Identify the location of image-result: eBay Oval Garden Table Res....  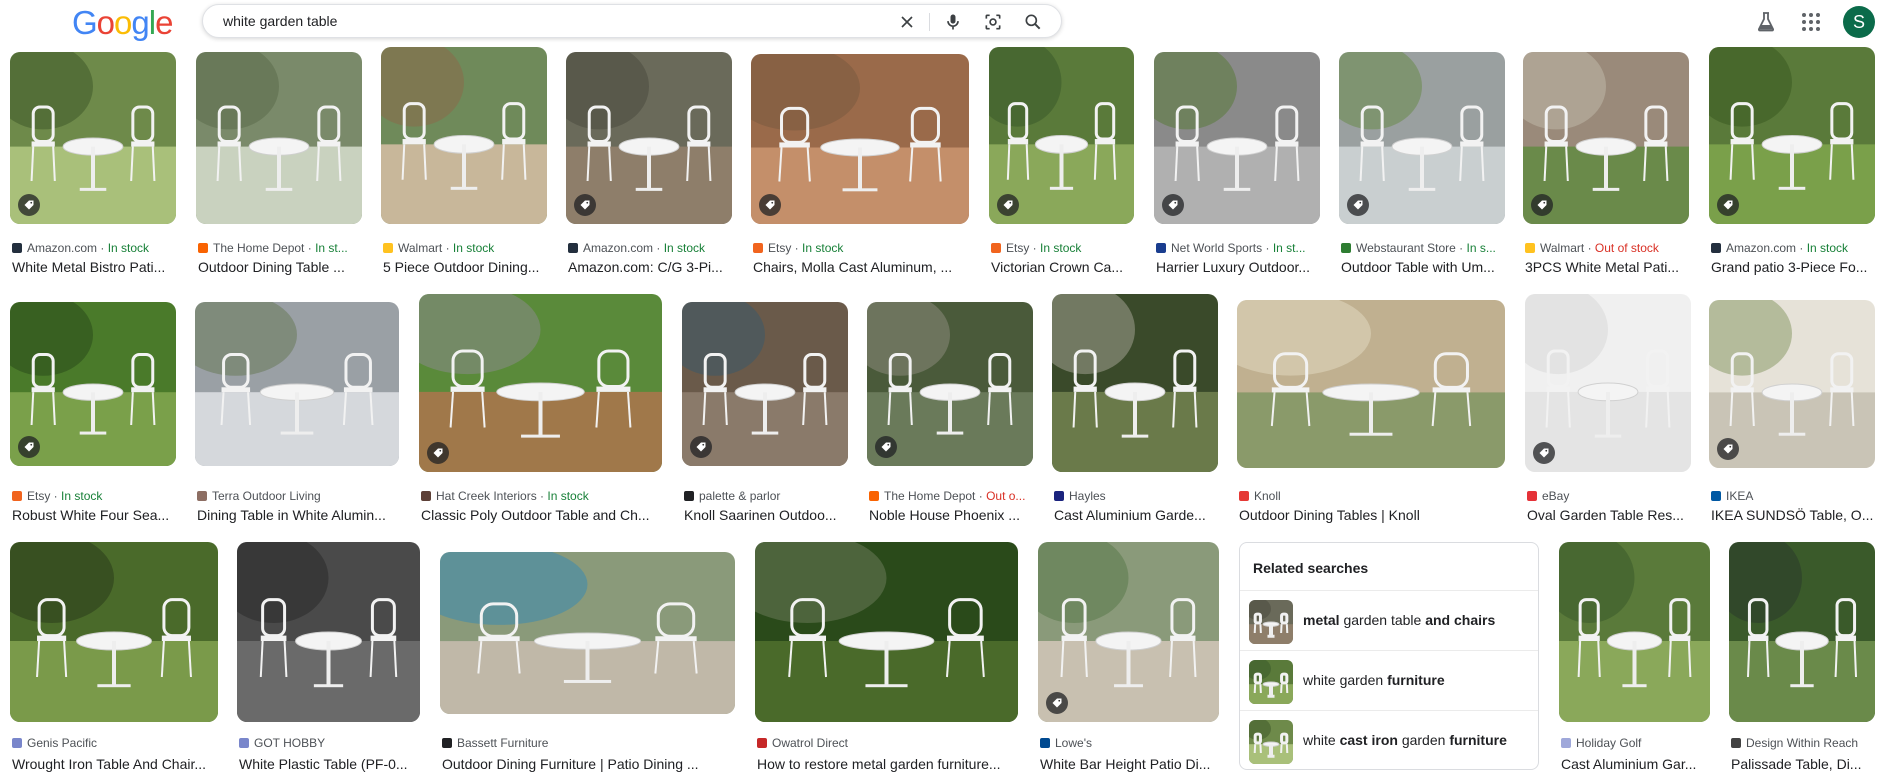
(1608, 410).